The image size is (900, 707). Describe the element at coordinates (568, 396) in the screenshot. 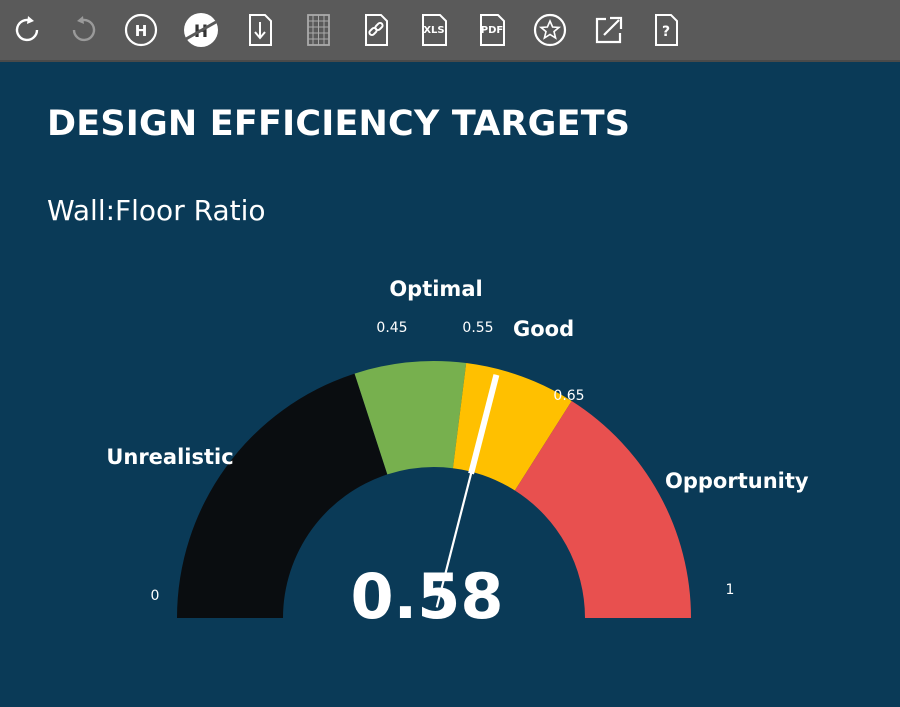

I see `tick-label: 0.65` at that location.